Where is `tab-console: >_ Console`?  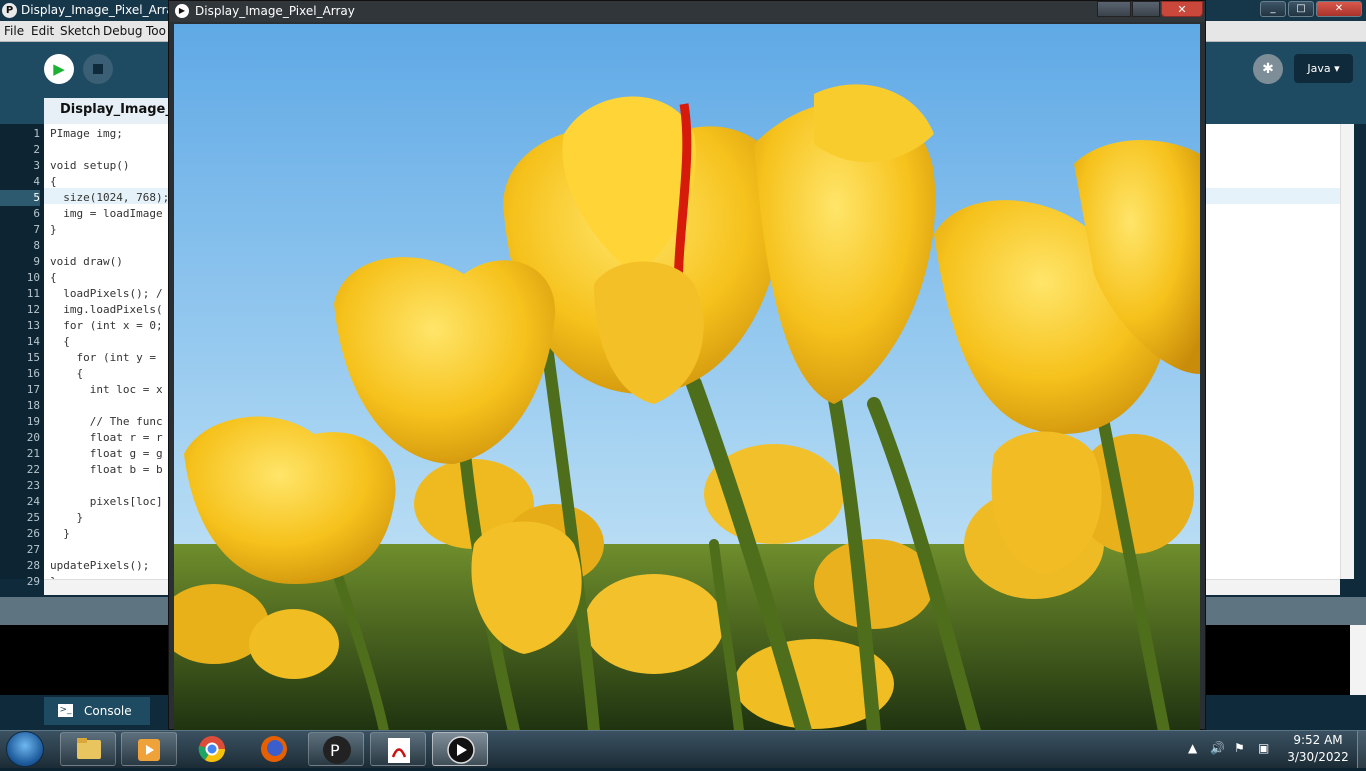 tab-console: >_ Console is located at coordinates (97, 711).